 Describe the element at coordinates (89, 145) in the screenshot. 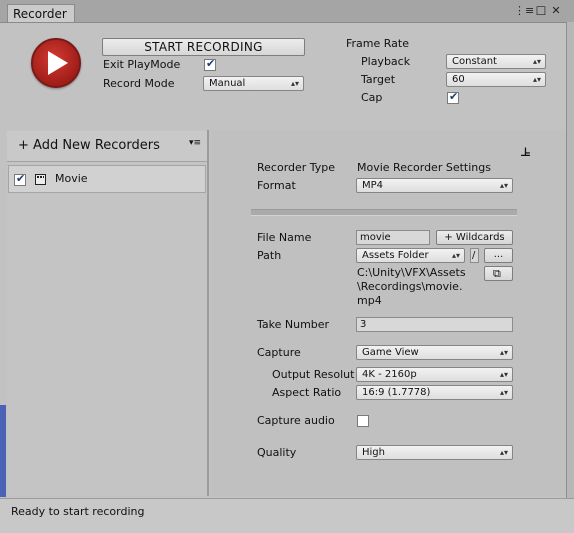

I see `add-new-recorders-button: + Add New Recorders` at that location.